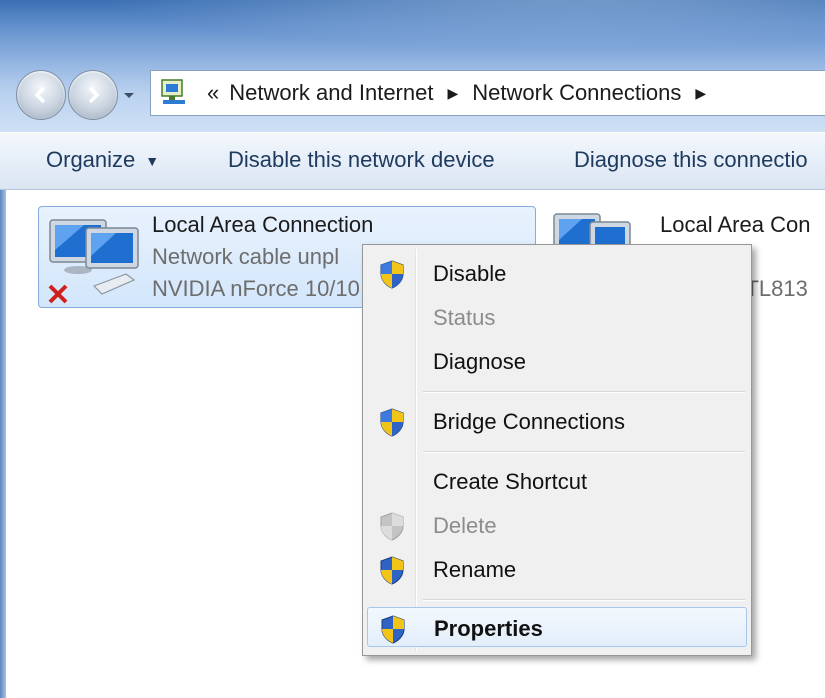 This screenshot has width=825, height=698. I want to click on forward-button, so click(93, 95).